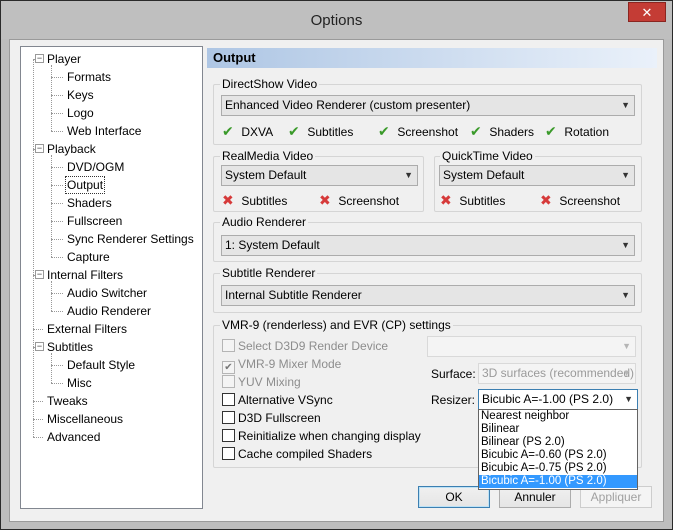  I want to click on tree-item-label: Subtitles, so click(70, 347).